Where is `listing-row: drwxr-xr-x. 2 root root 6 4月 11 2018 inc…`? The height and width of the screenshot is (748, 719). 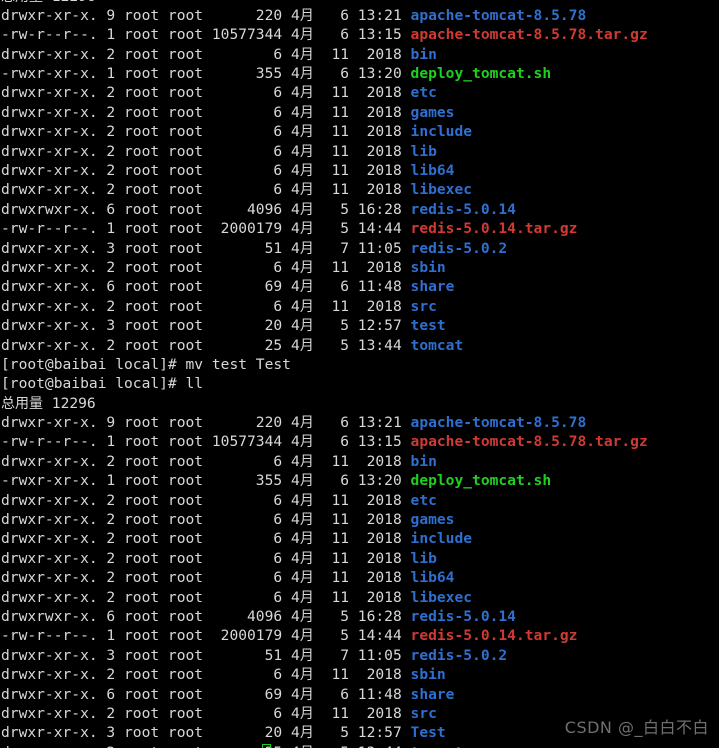 listing-row: drwxr-xr-x. 2 root root 6 4月 11 2018 inc… is located at coordinates (360, 131).